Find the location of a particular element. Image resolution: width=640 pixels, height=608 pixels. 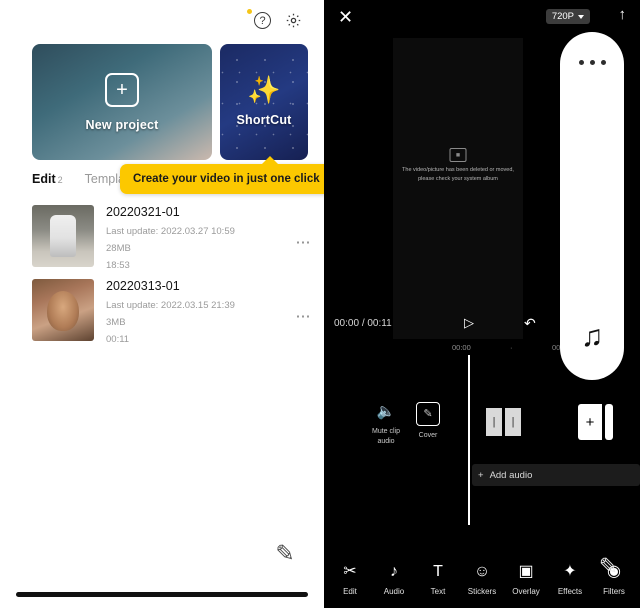

mute-clip-audio-button: 🔈 Mute clip audio is located at coordinates (386, 424).